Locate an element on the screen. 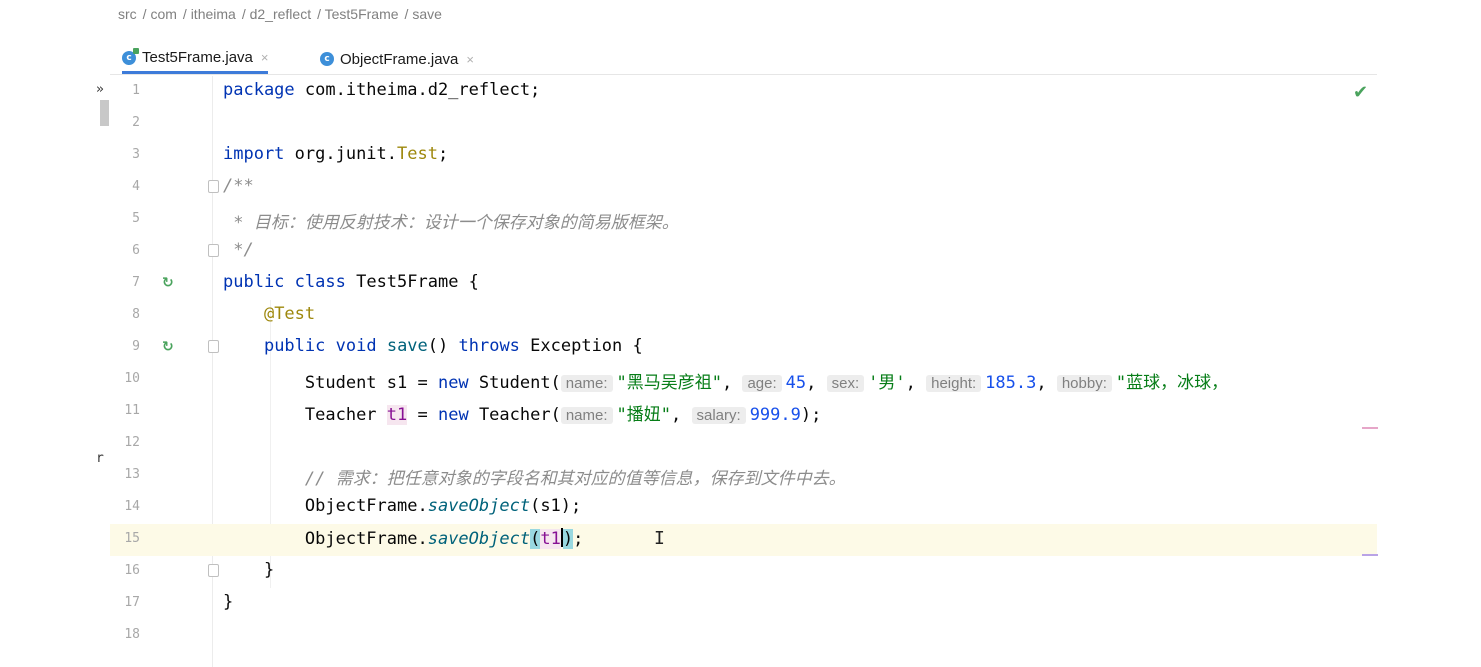 This screenshot has width=1481, height=667. line-number: 5 is located at coordinates (136, 218).